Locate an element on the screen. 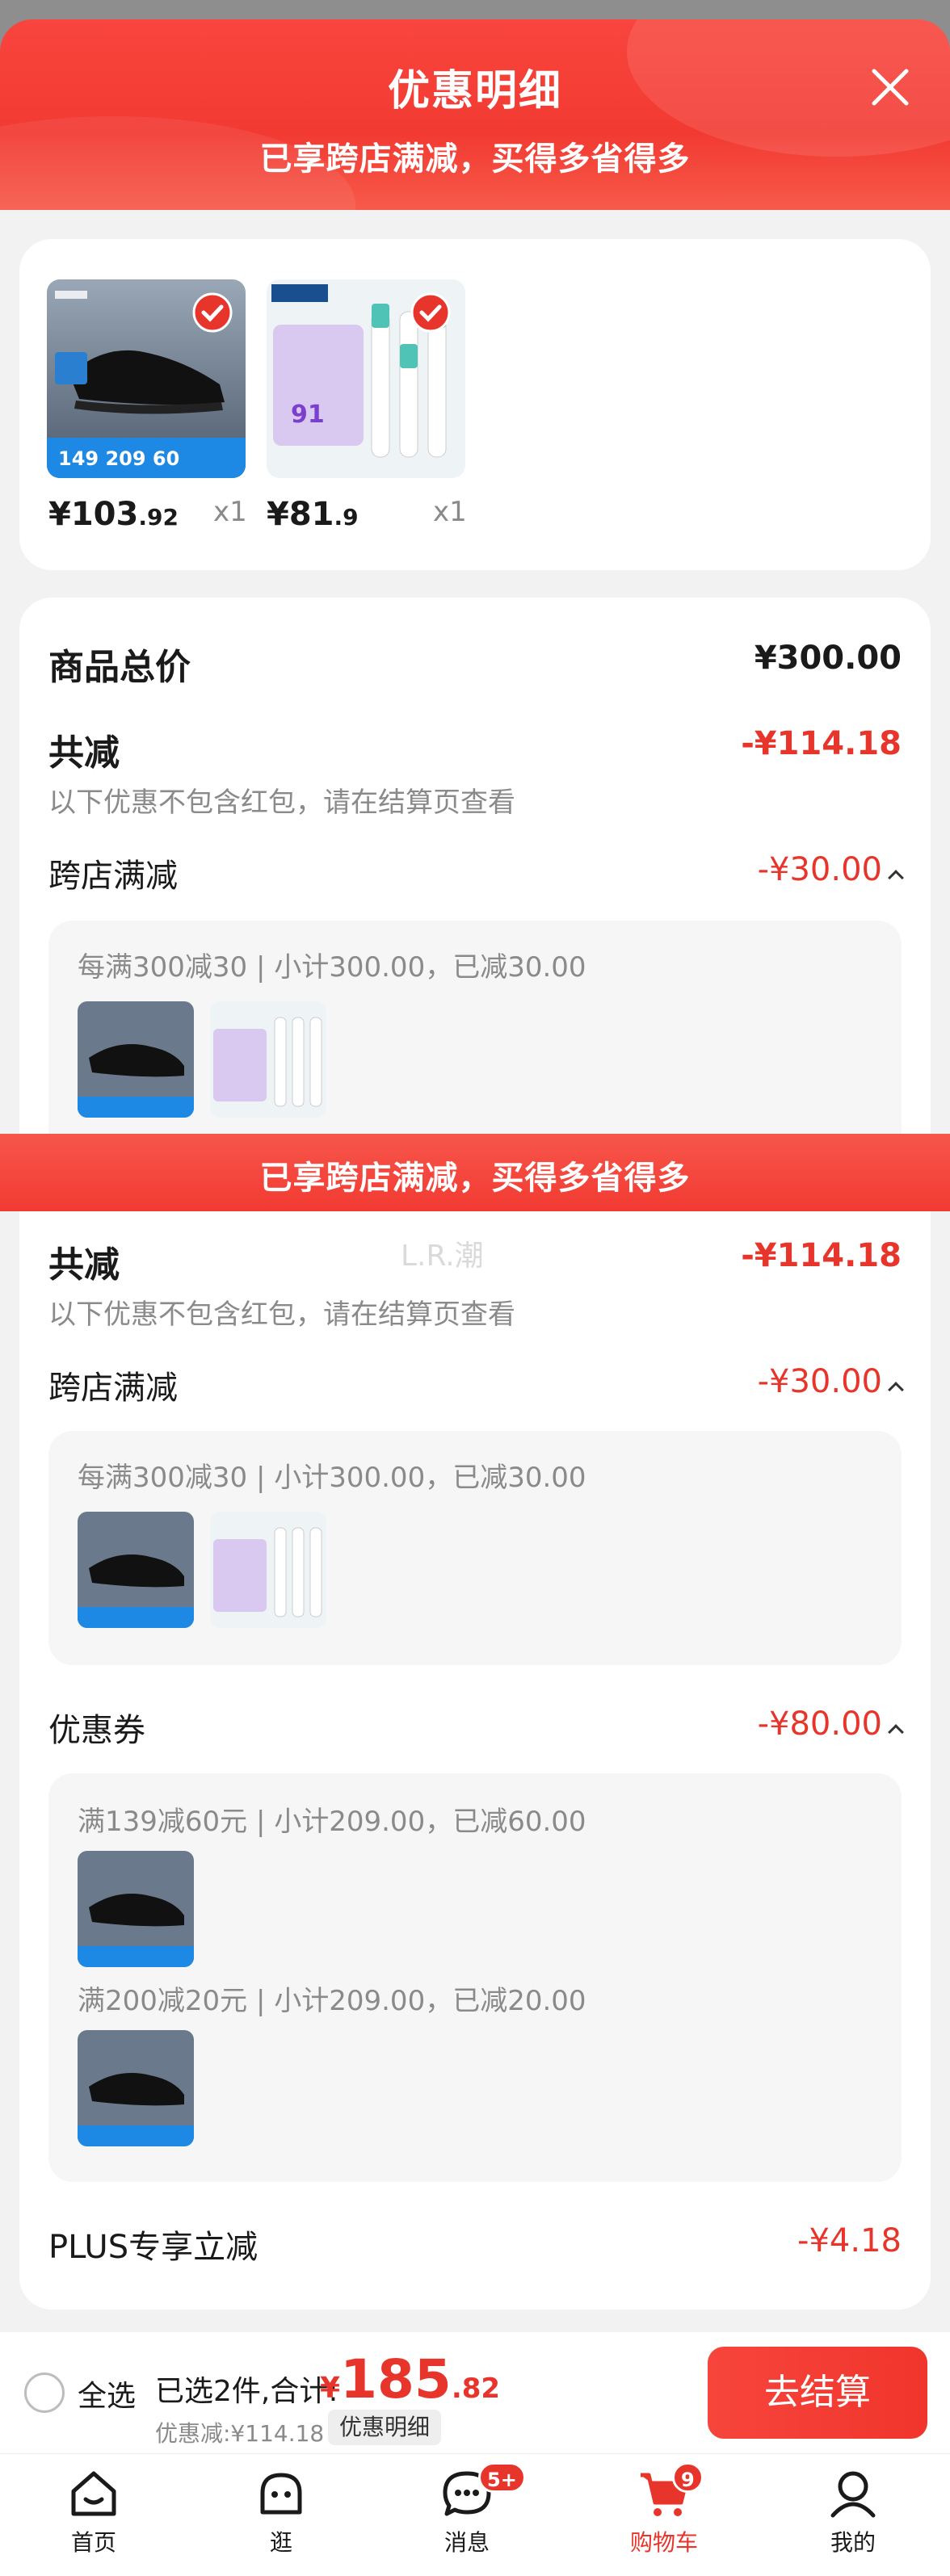 The image size is (950, 2576). nav-mine: 我的 is located at coordinates (853, 2517).